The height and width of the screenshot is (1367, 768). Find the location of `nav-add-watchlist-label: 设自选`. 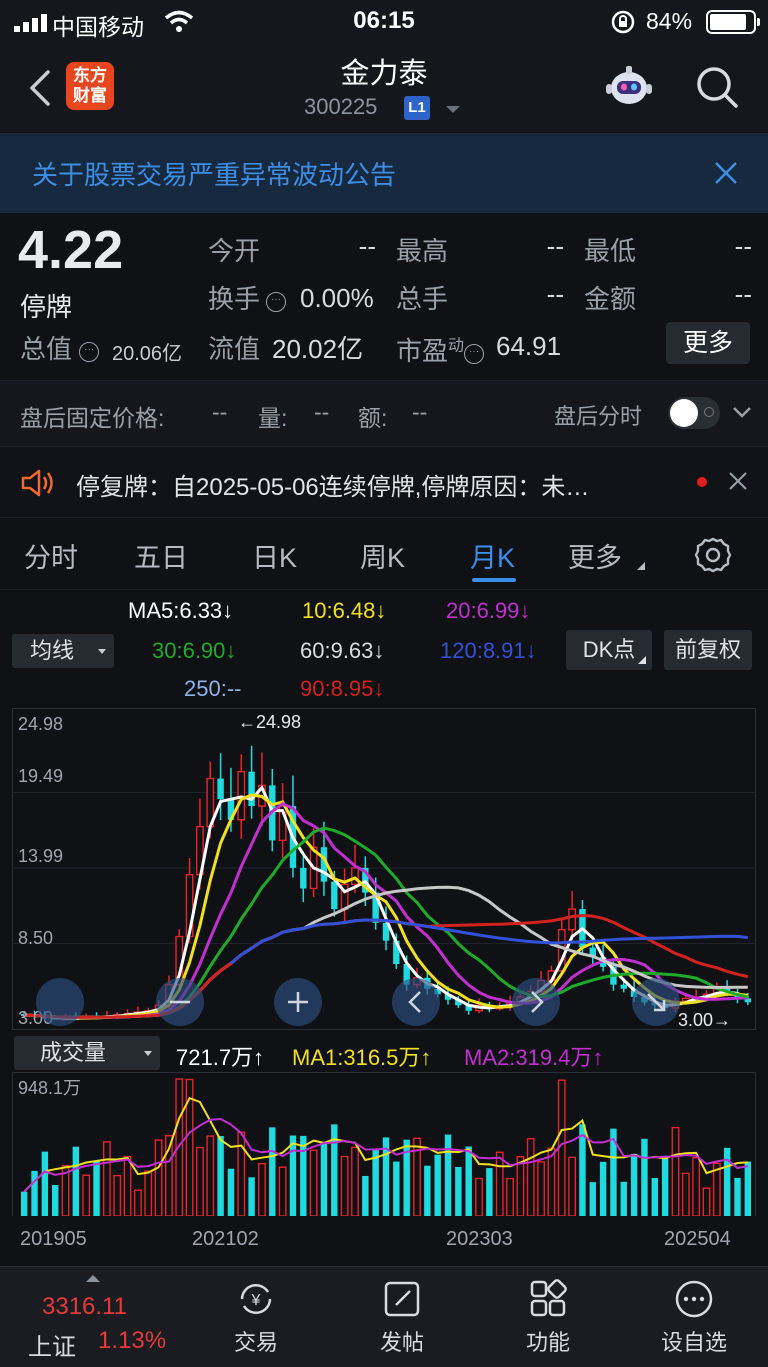

nav-add-watchlist-label: 设自选 is located at coordinates (693, 1342).